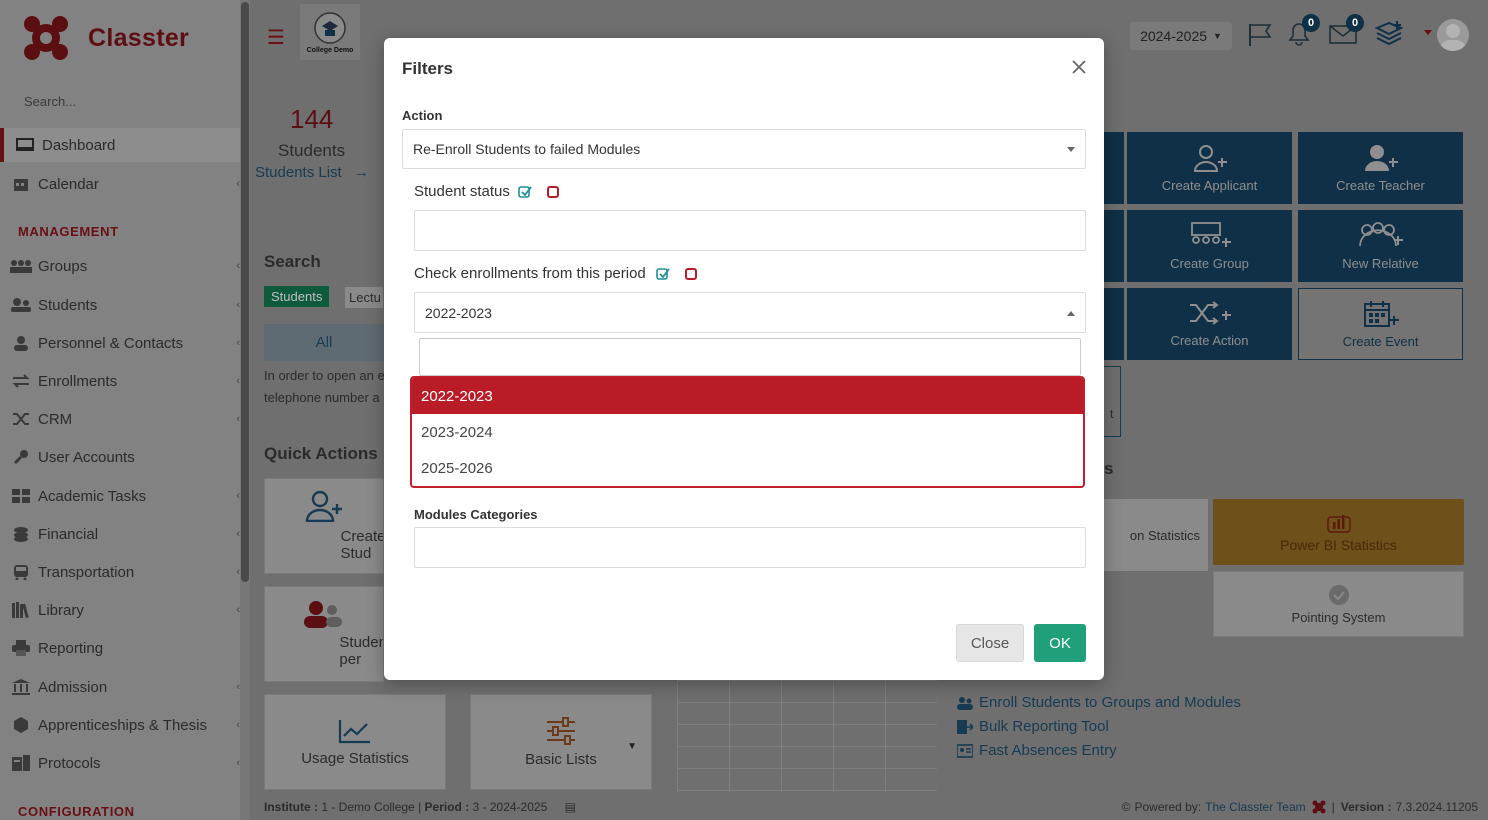  Describe the element at coordinates (120, 687) in the screenshot. I see `sidebar-item-admission: Admission ‹` at that location.